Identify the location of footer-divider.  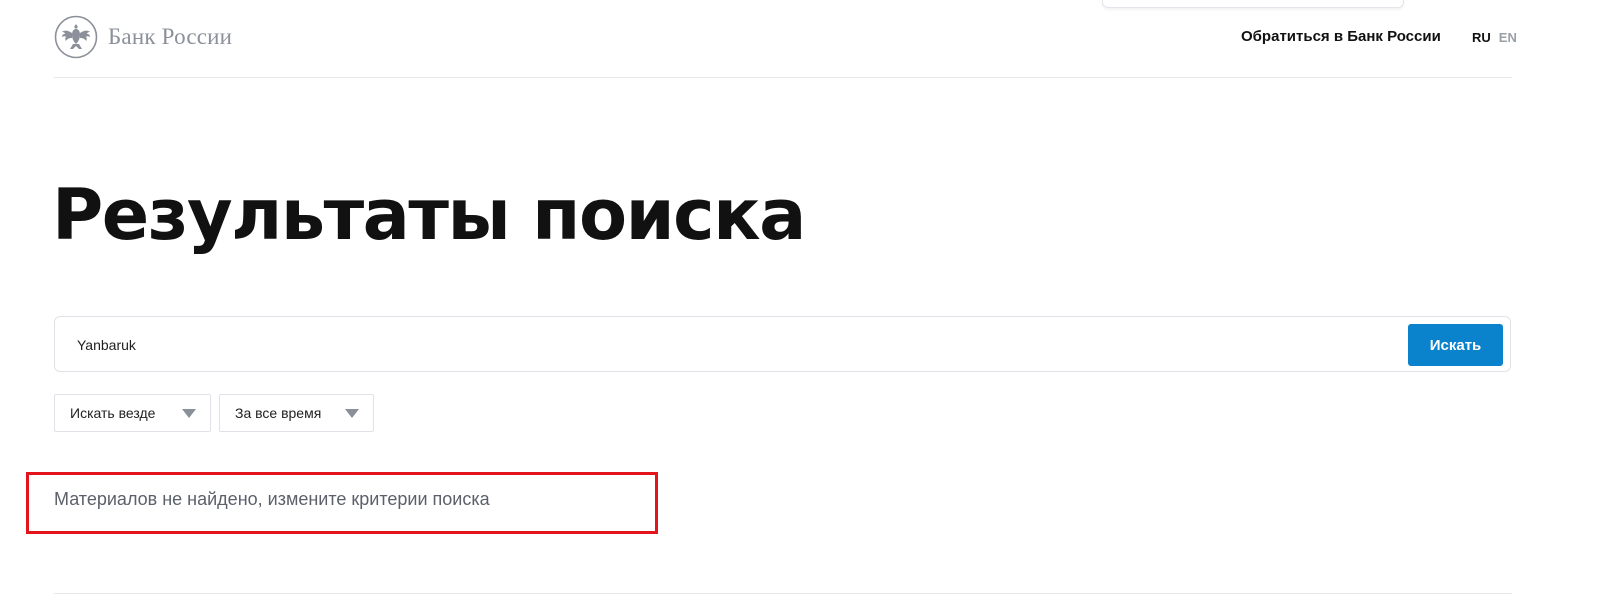
(783, 593).